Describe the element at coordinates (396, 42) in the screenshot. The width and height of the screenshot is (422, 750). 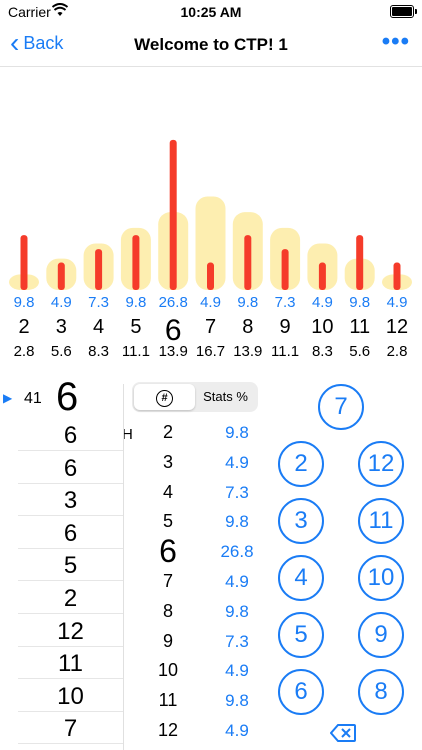
I see `more-options-button: •••` at that location.